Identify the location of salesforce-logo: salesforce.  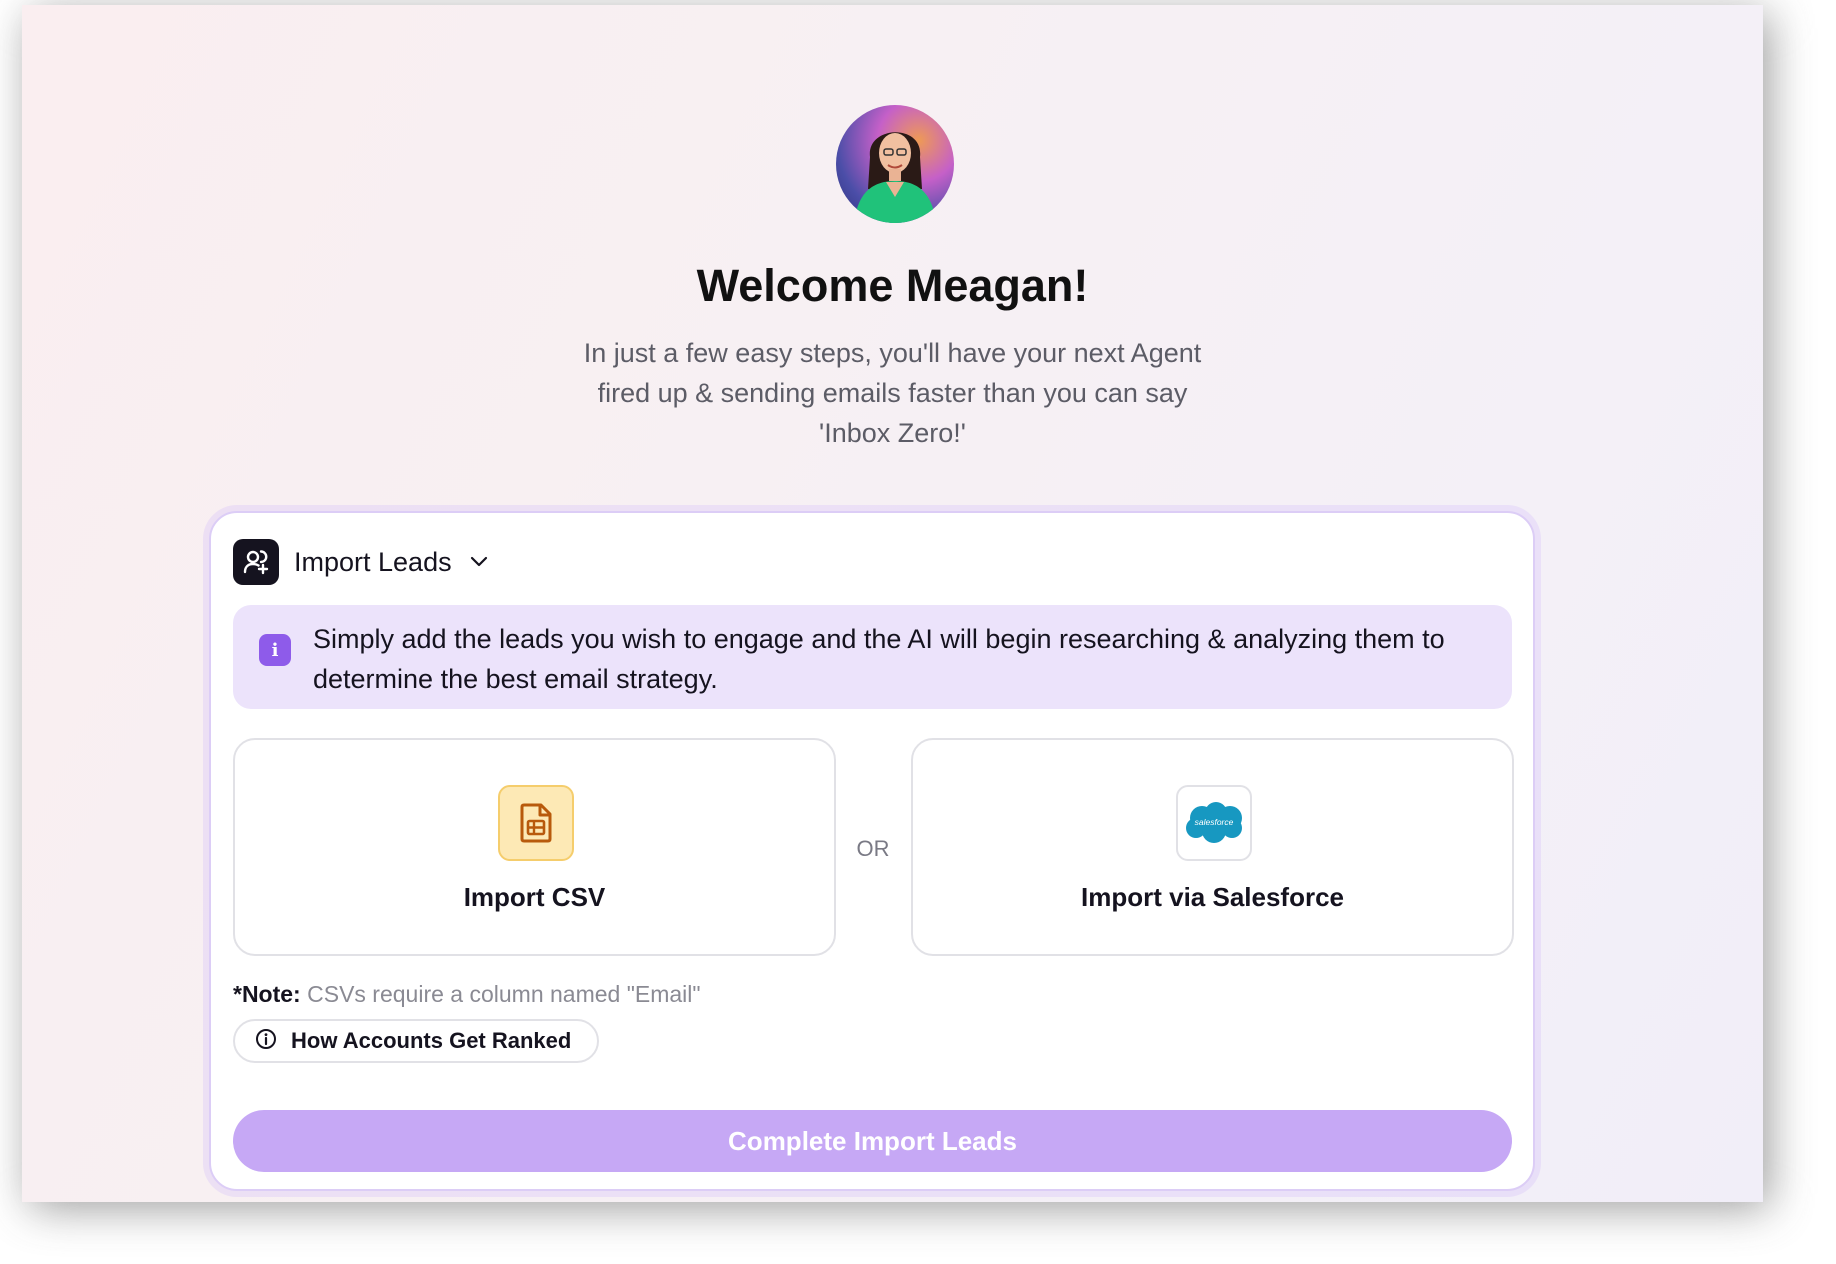
(1214, 823).